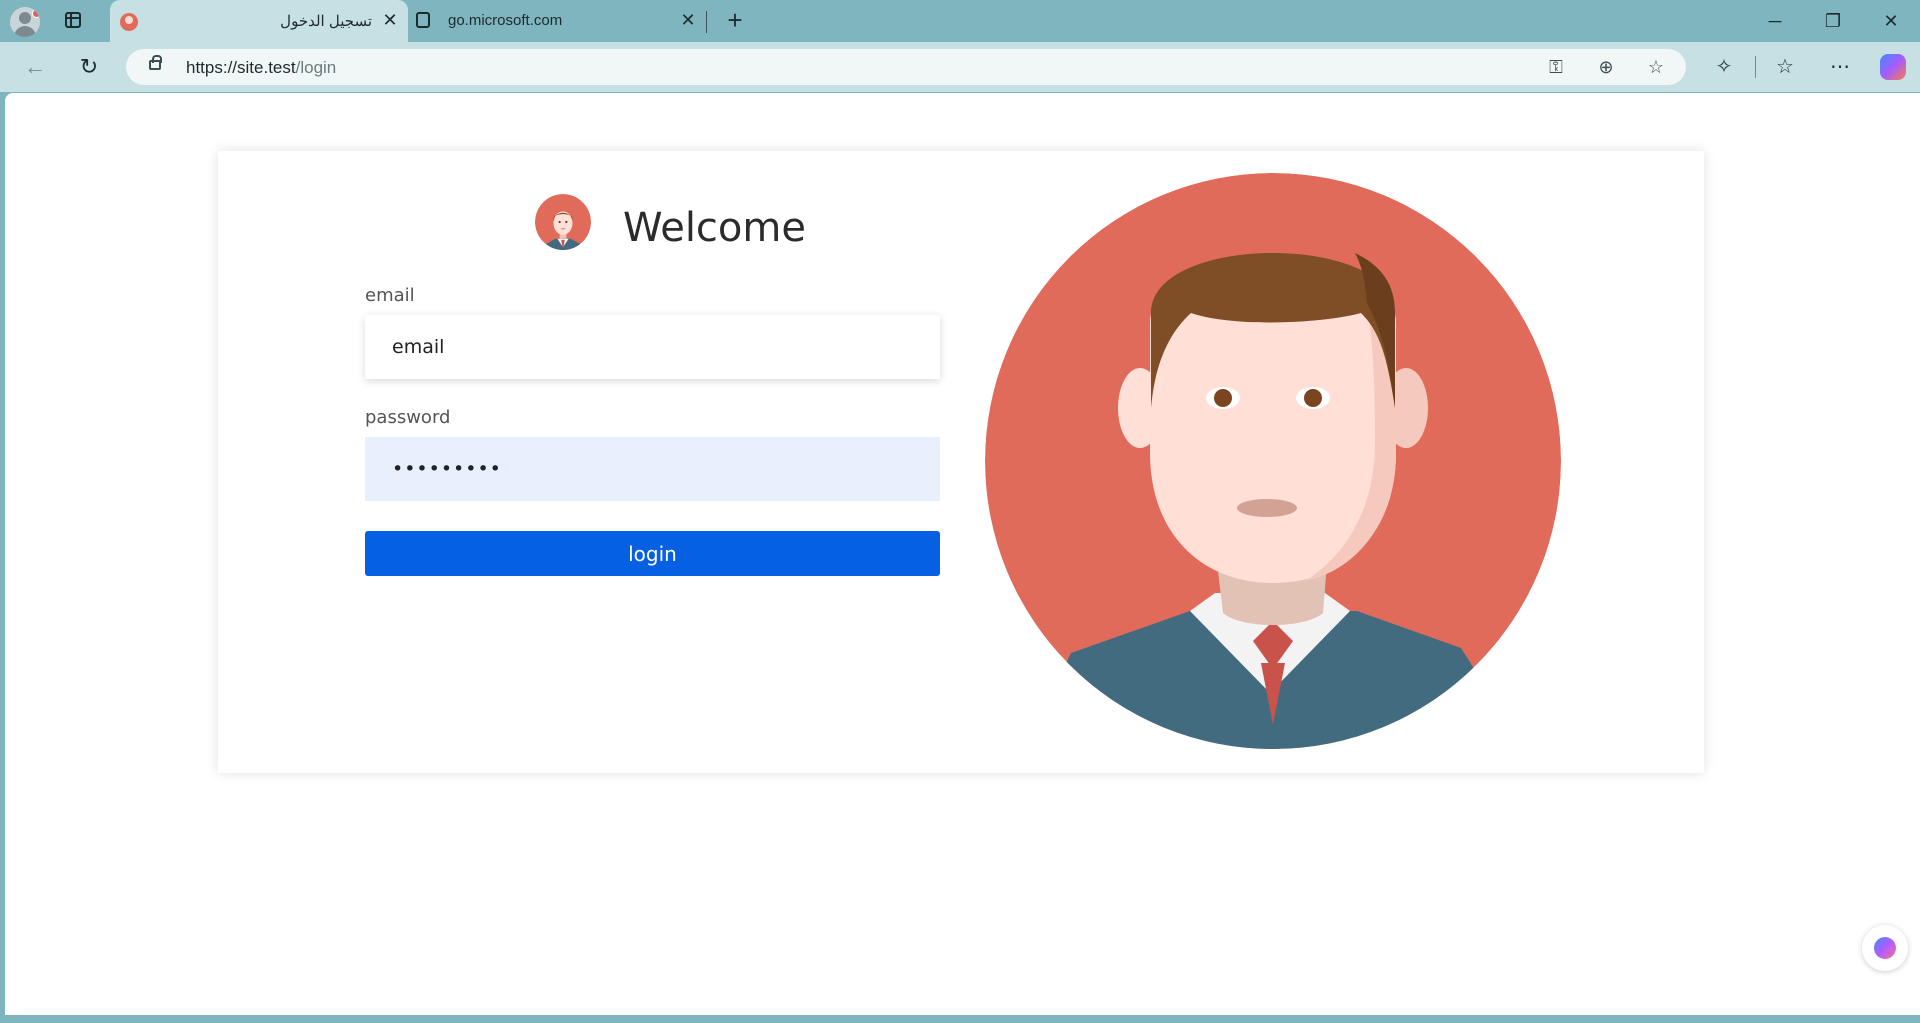  Describe the element at coordinates (652, 553) in the screenshot. I see `login-button: login` at that location.